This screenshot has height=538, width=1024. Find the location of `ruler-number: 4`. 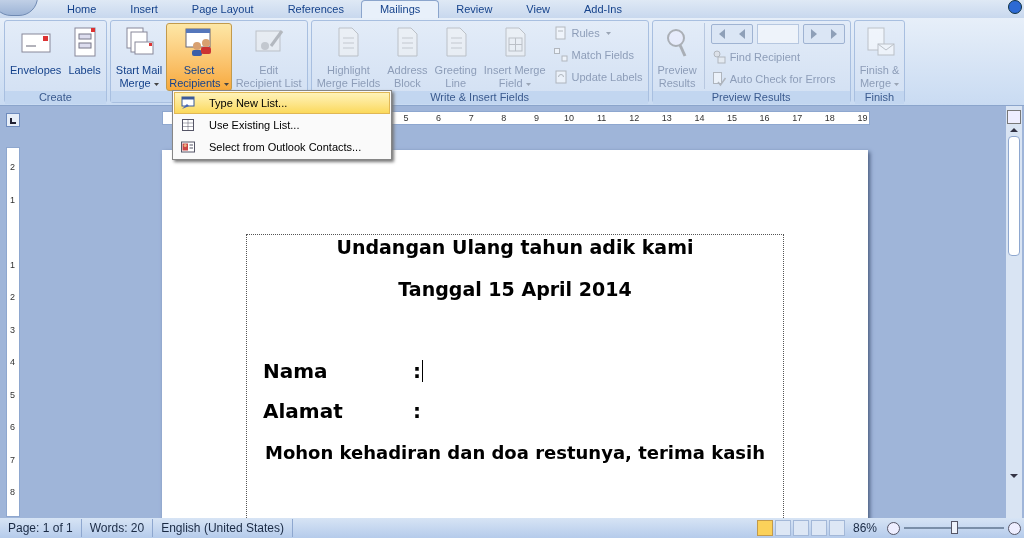

ruler-number: 4 is located at coordinates (12, 362).